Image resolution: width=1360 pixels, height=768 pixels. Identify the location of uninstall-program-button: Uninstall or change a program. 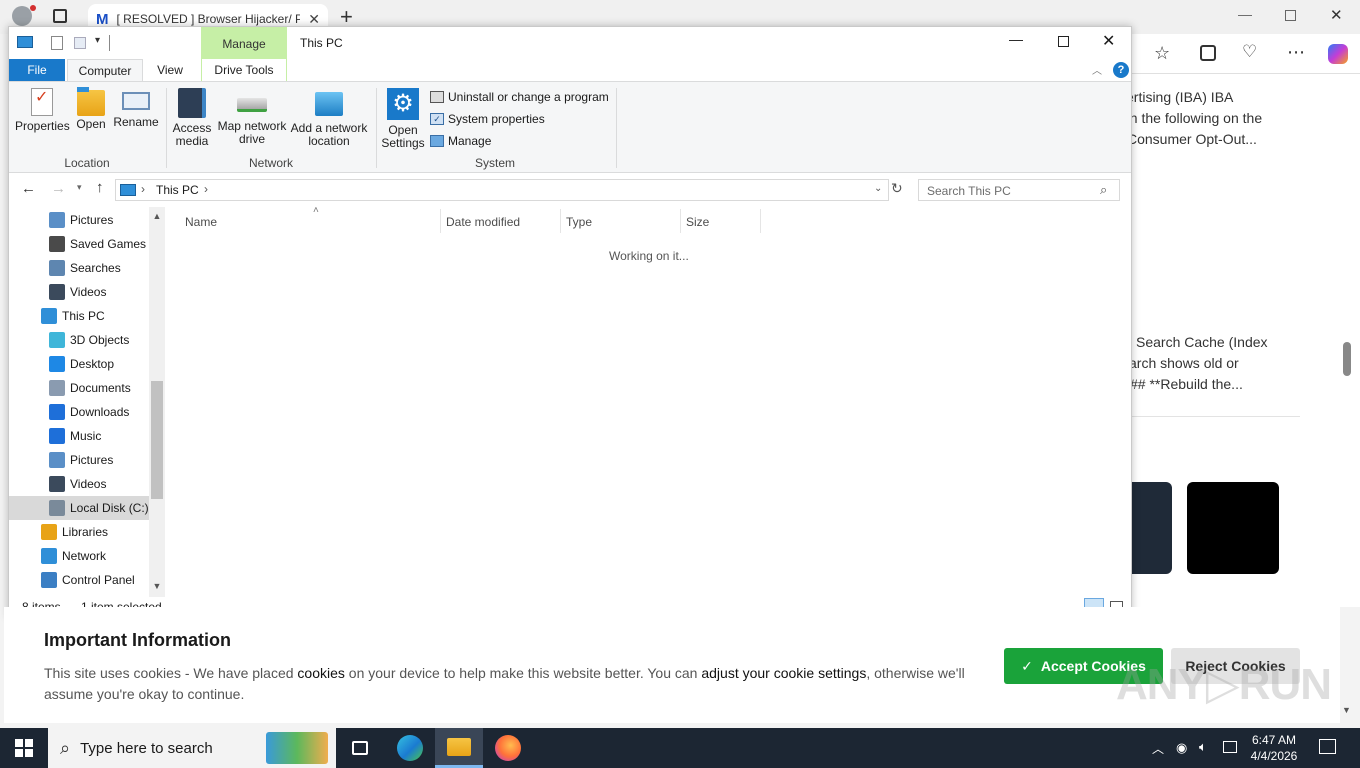
(519, 97).